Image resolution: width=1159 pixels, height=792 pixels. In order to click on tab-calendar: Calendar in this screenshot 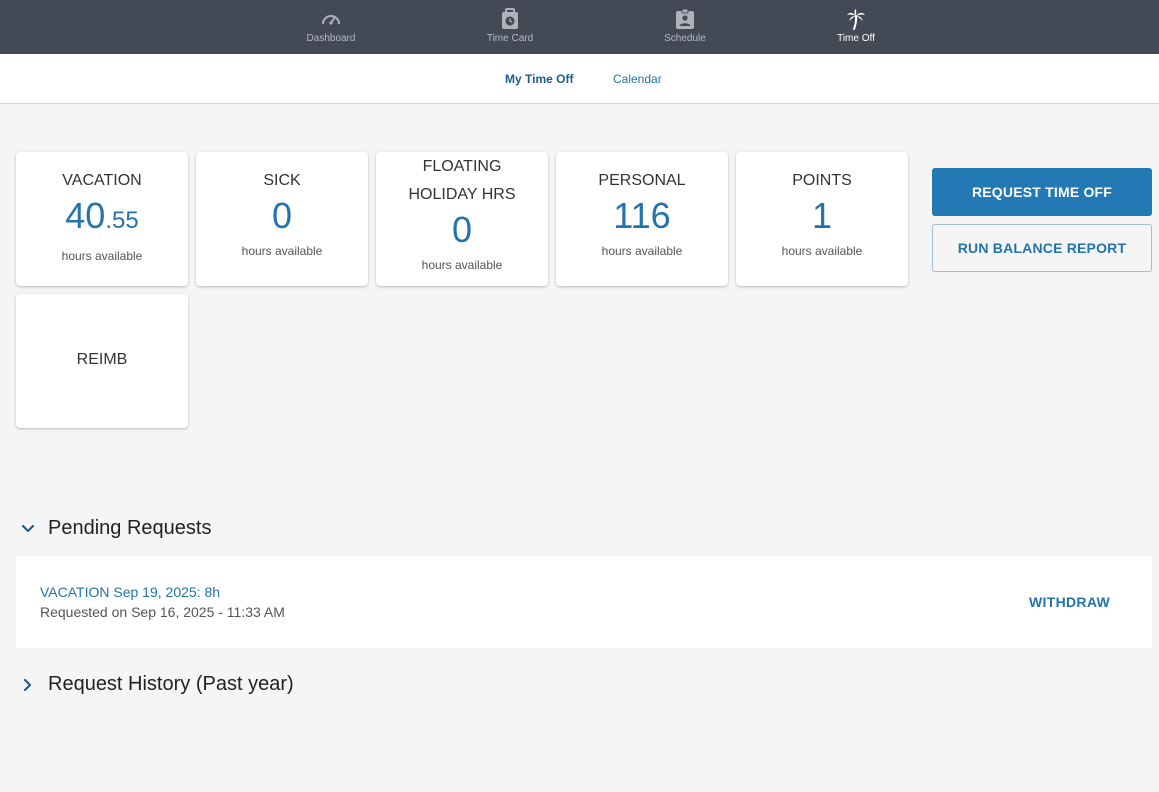, I will do `click(637, 79)`.